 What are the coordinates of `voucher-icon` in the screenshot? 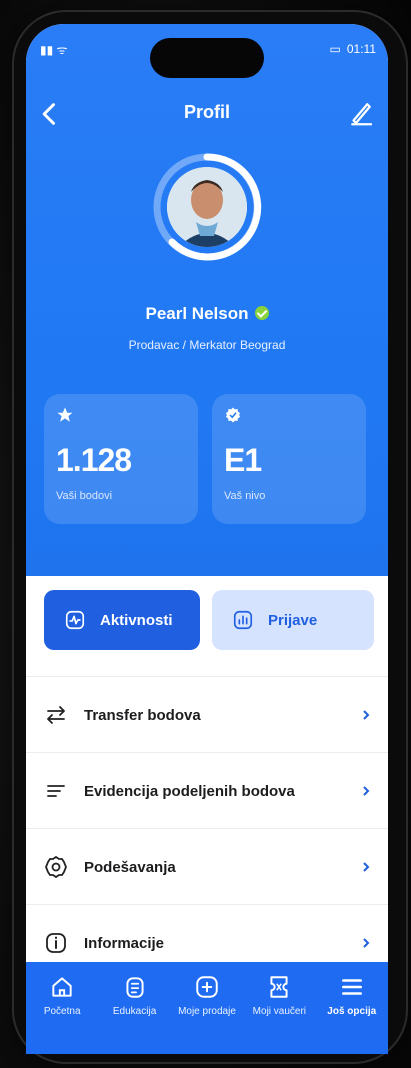 It's located at (279, 987).